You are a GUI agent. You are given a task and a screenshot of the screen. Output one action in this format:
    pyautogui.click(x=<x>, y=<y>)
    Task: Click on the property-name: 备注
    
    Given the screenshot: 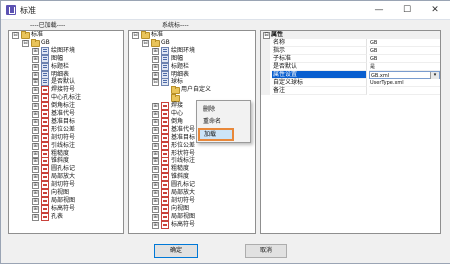 What is the action you would take?
    pyautogui.click(x=319, y=91)
    